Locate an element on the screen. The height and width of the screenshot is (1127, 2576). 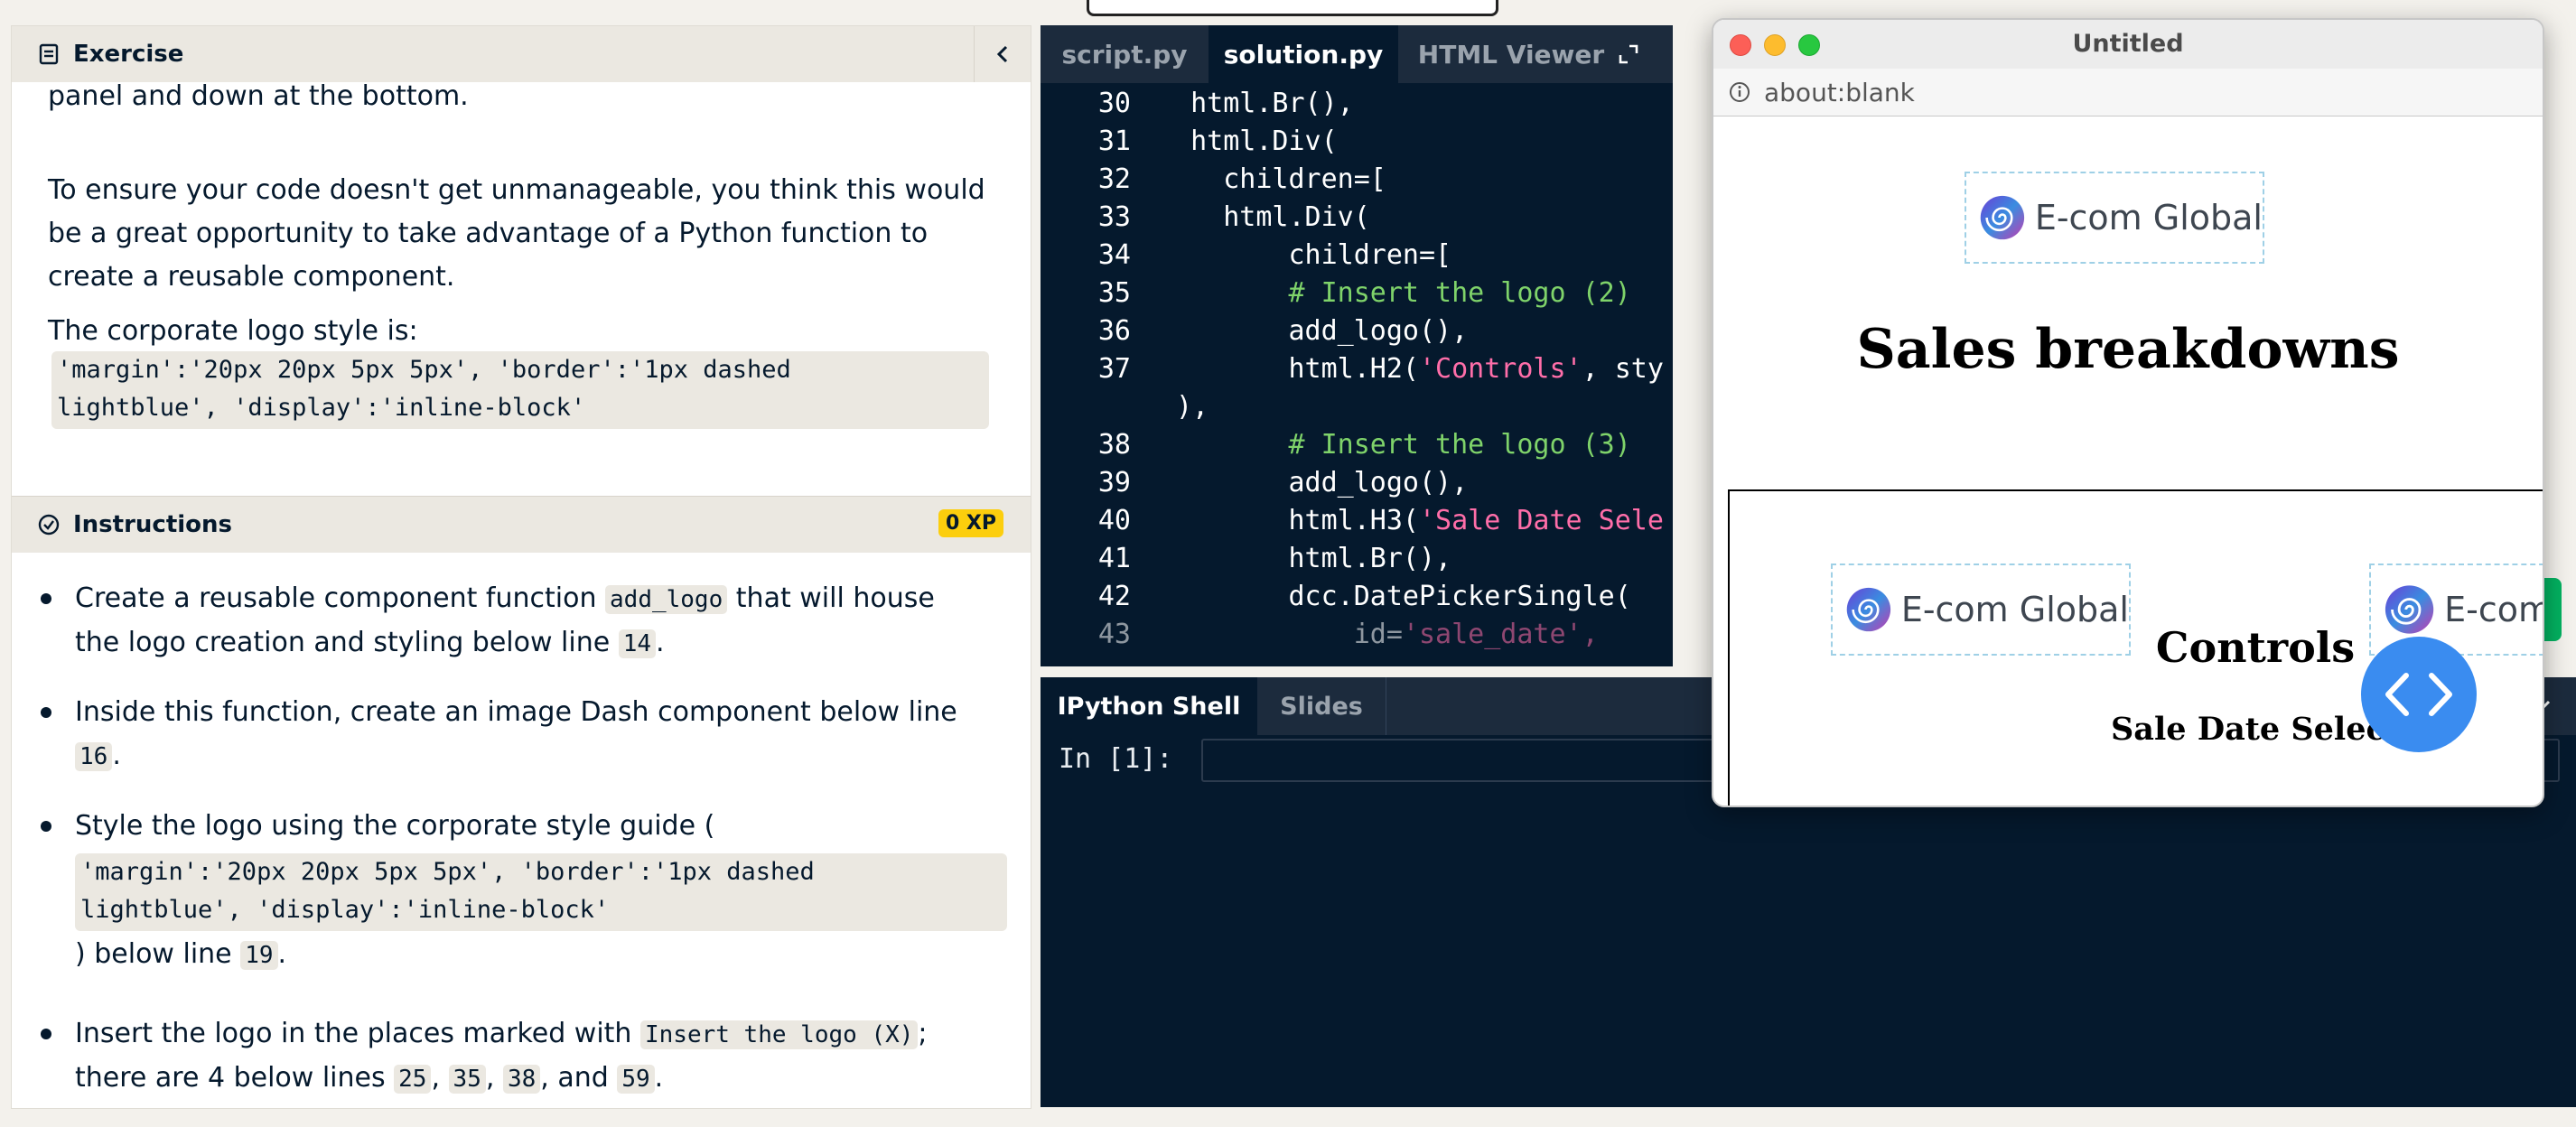
xp-badge: 0 XP is located at coordinates (970, 523).